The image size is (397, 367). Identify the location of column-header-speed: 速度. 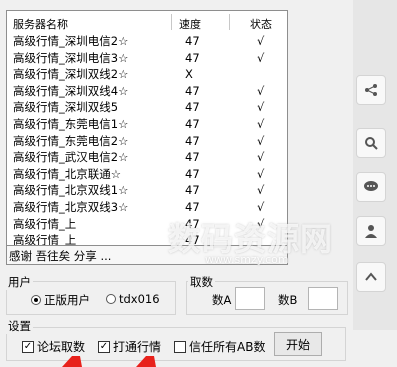
(190, 24).